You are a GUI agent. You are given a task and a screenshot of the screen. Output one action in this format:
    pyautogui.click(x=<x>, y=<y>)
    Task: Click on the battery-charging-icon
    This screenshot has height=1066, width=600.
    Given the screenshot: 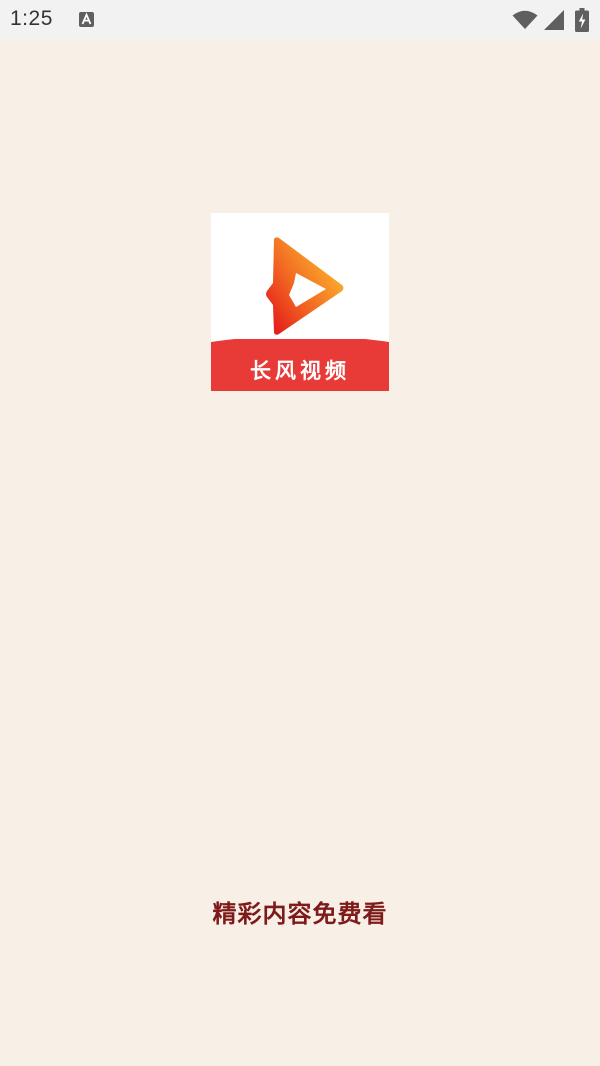 What is the action you would take?
    pyautogui.click(x=582, y=20)
    